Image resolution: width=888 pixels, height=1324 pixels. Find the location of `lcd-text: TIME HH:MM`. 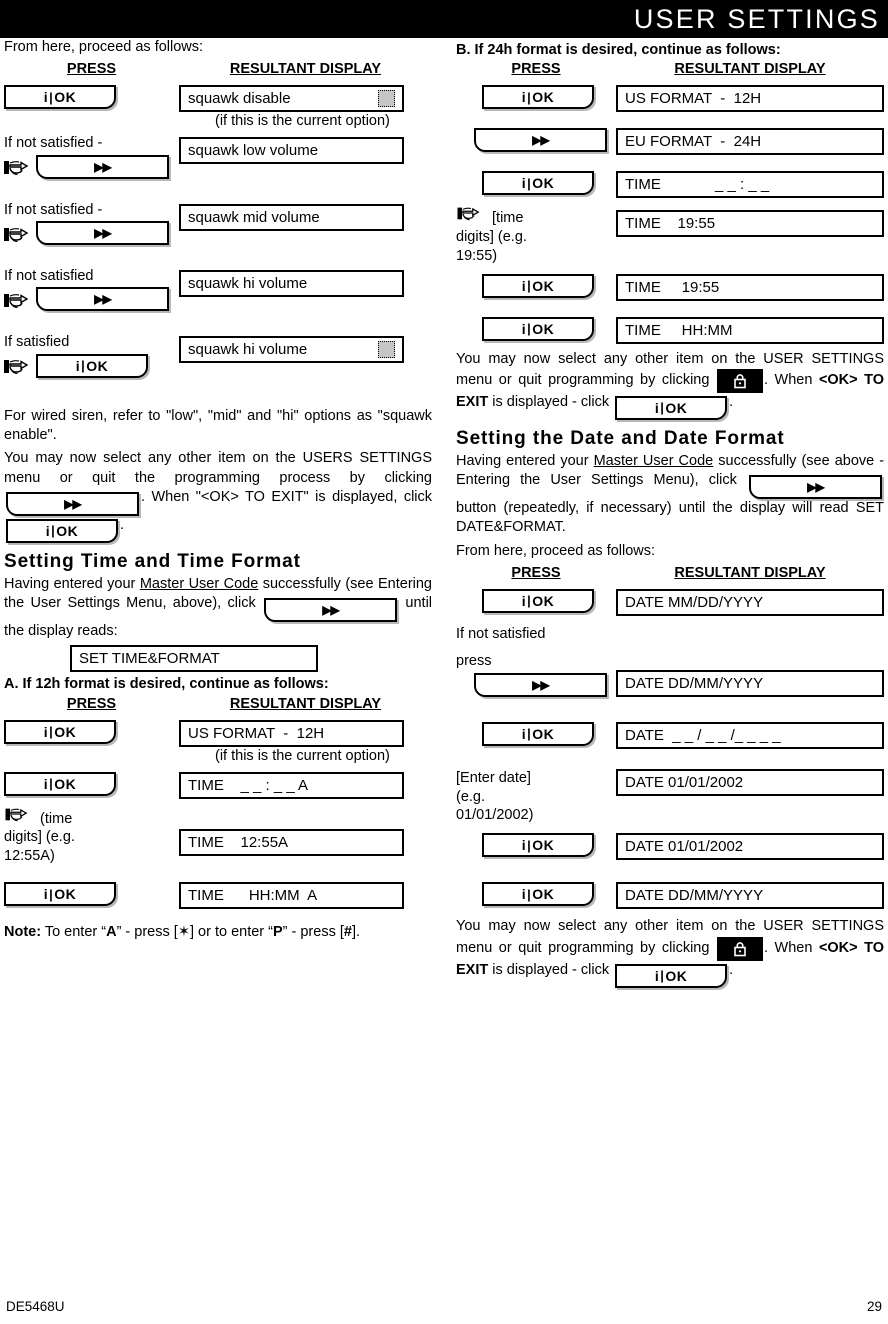

lcd-text: TIME HH:MM is located at coordinates (679, 330).